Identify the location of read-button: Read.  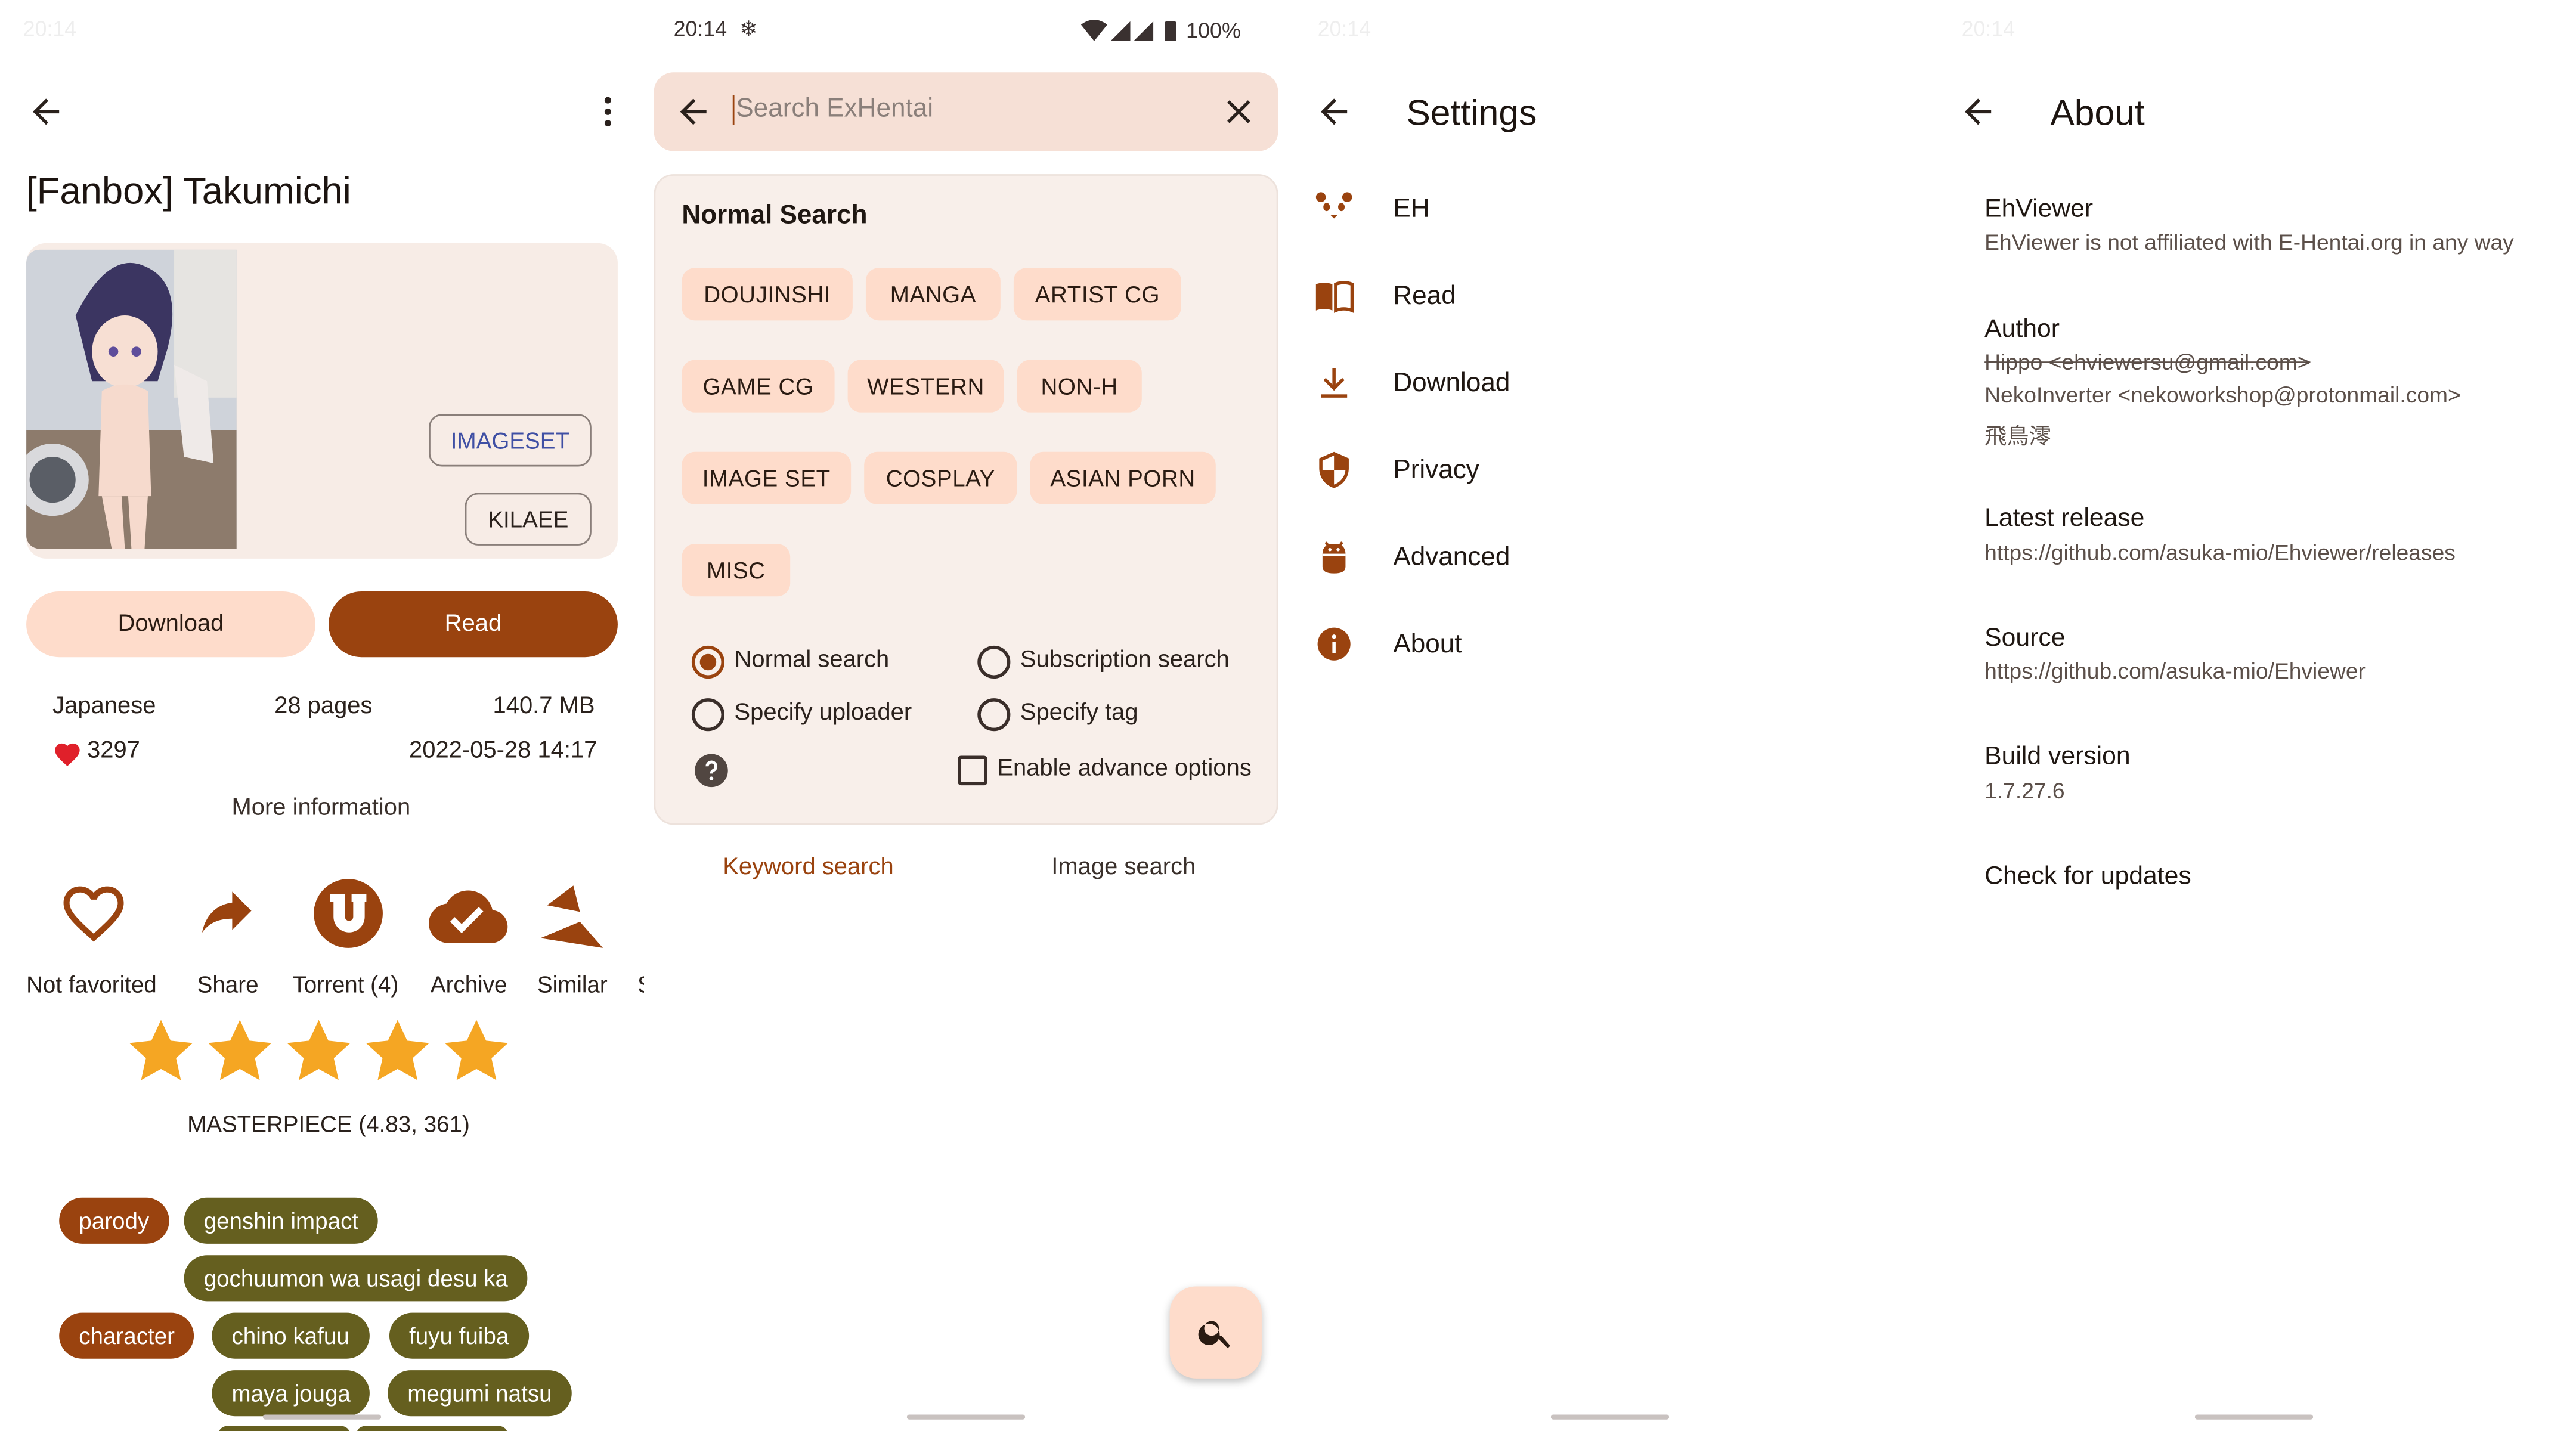
(473, 624).